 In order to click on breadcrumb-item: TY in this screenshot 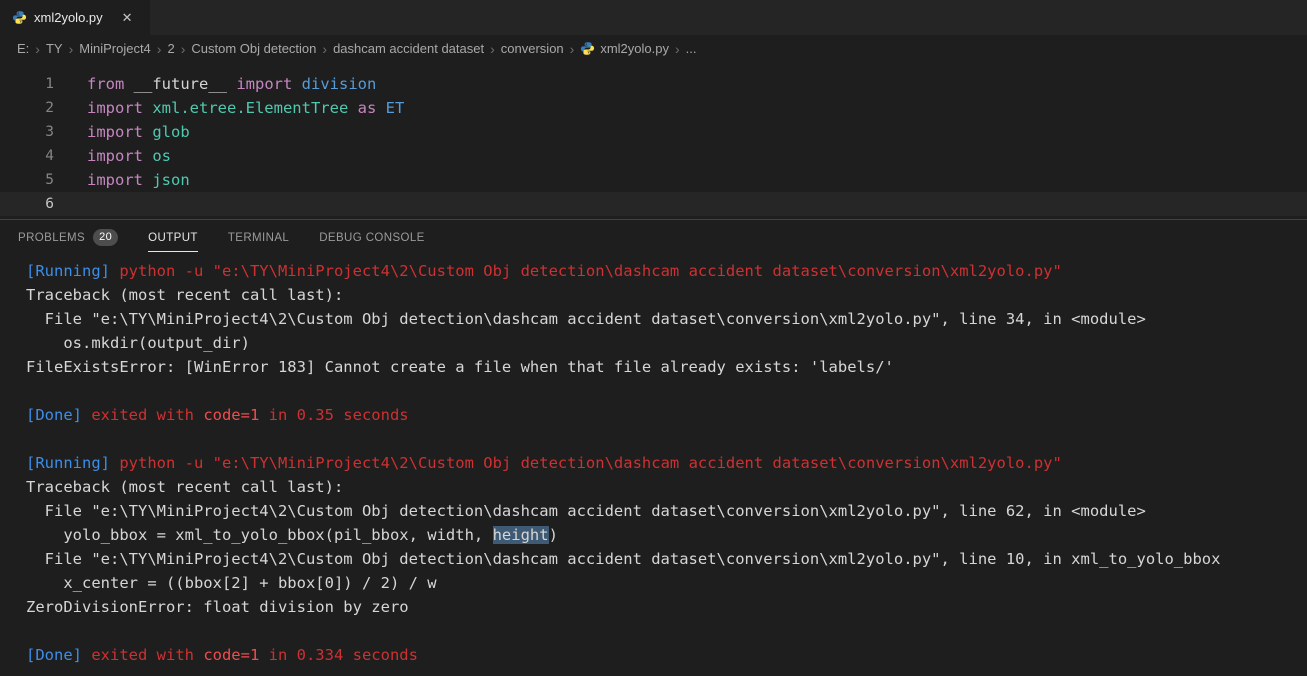, I will do `click(54, 48)`.